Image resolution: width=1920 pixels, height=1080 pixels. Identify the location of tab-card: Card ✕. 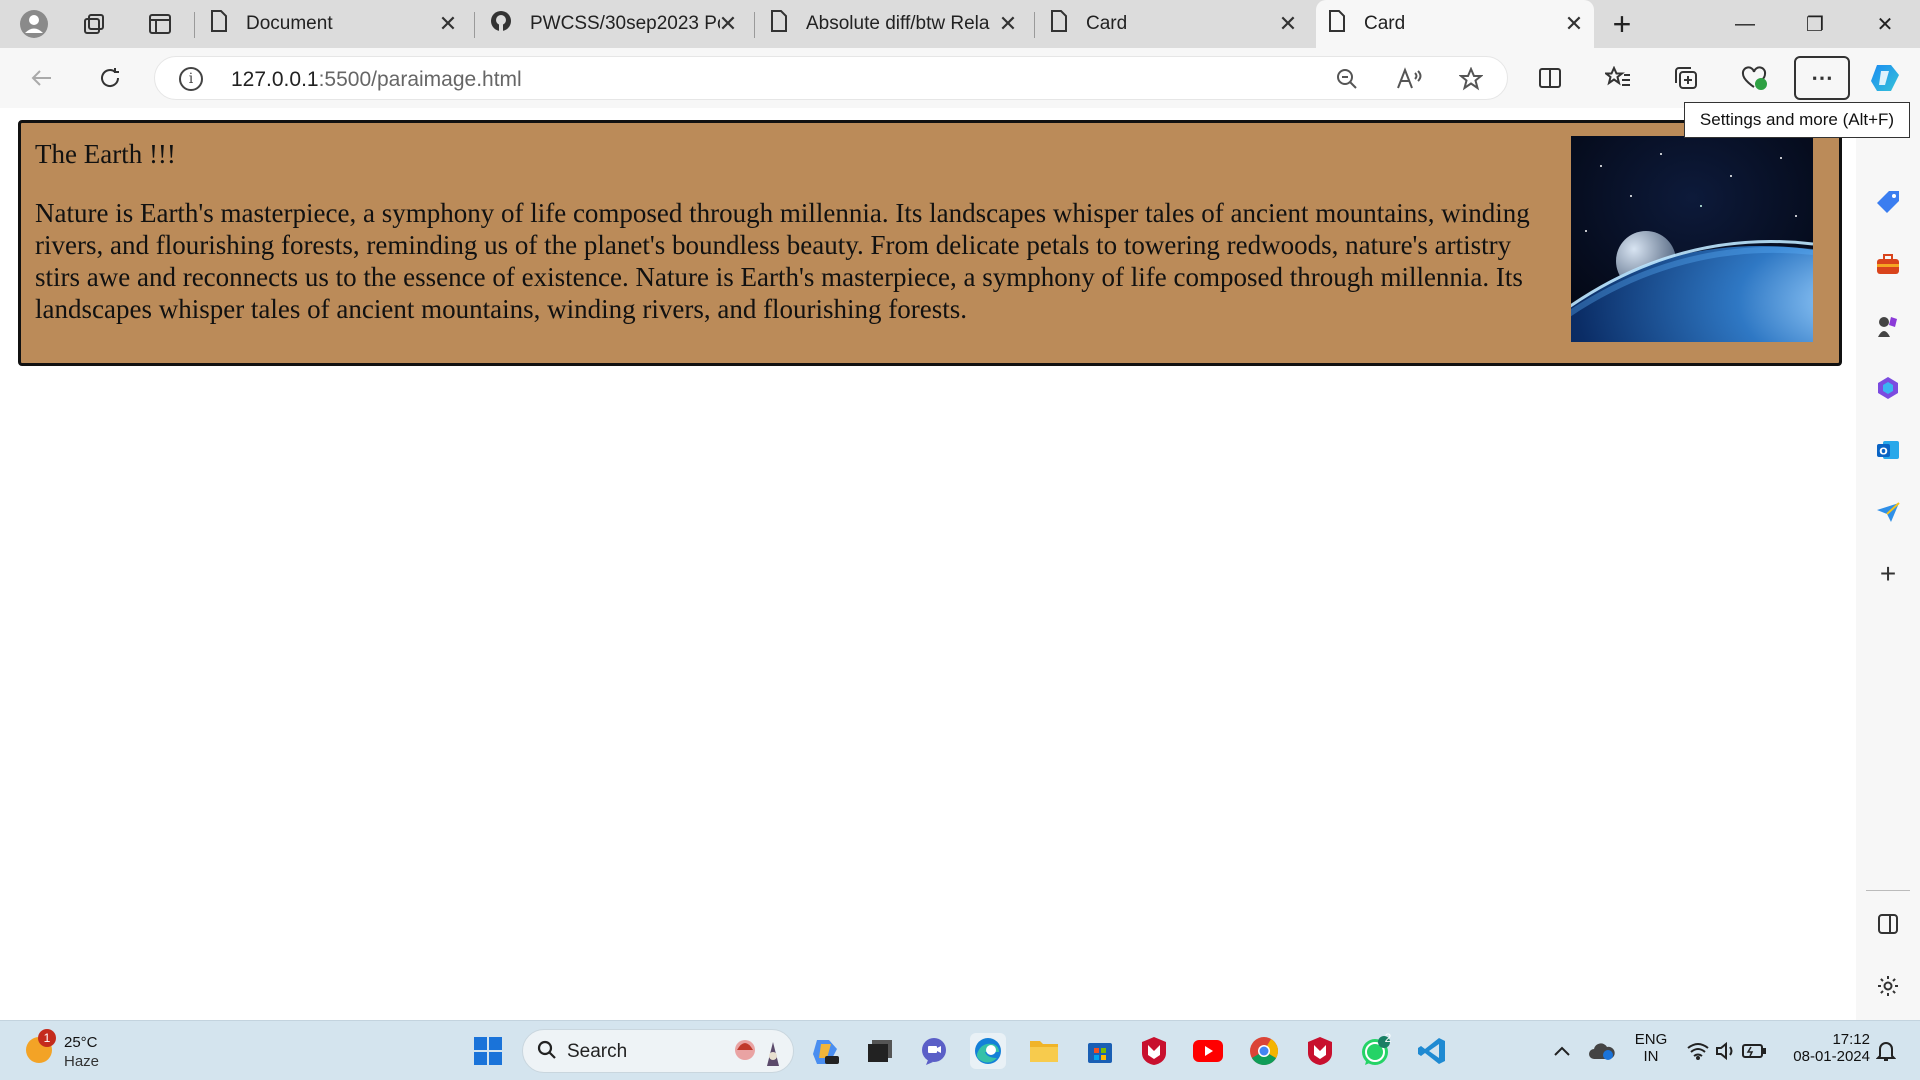
(1173, 24).